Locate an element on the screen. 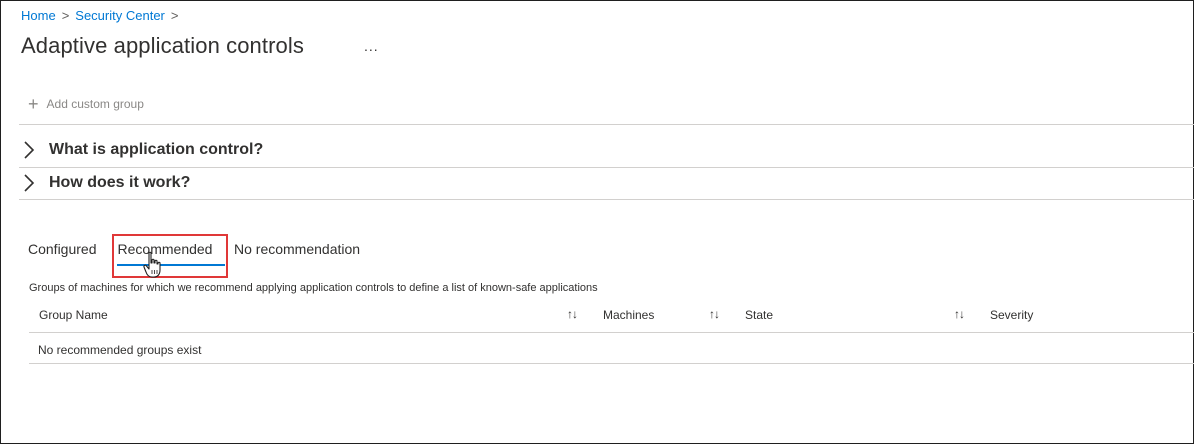 This screenshot has width=1194, height=444. page-title: Adaptive application controls is located at coordinates (162, 45).